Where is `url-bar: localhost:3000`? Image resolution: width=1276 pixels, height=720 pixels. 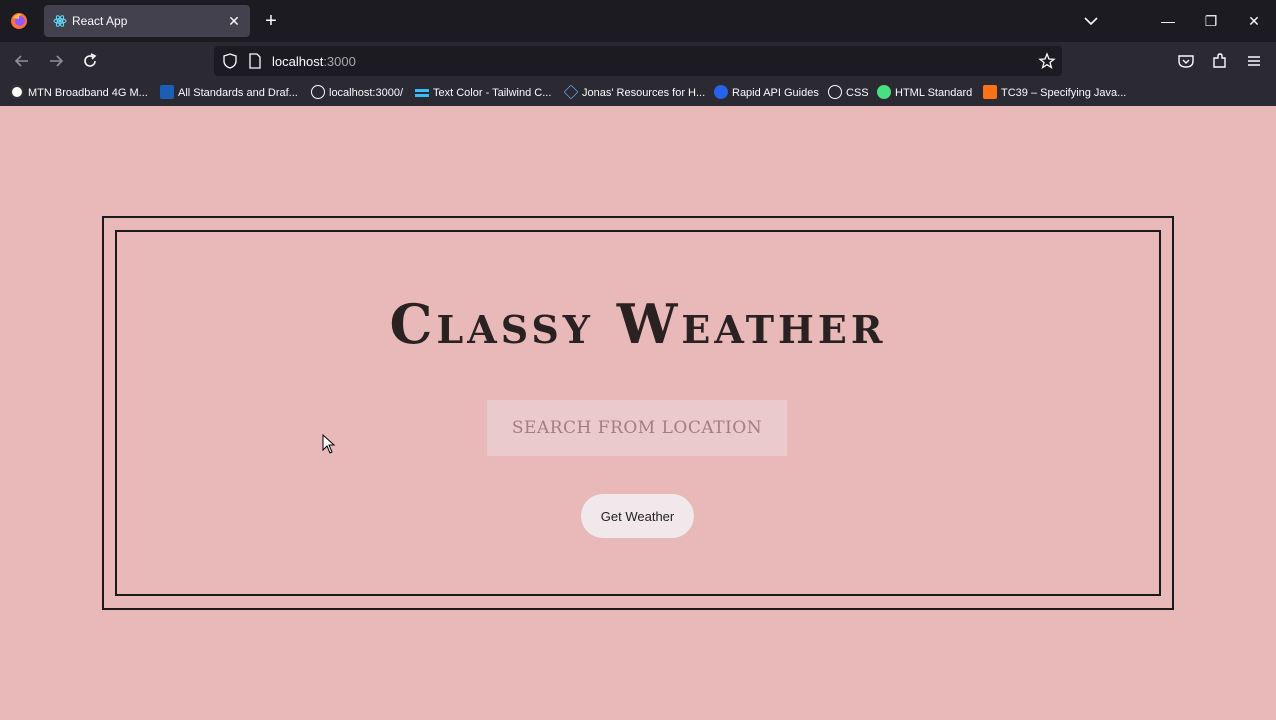
url-bar: localhost:3000 is located at coordinates (638, 61).